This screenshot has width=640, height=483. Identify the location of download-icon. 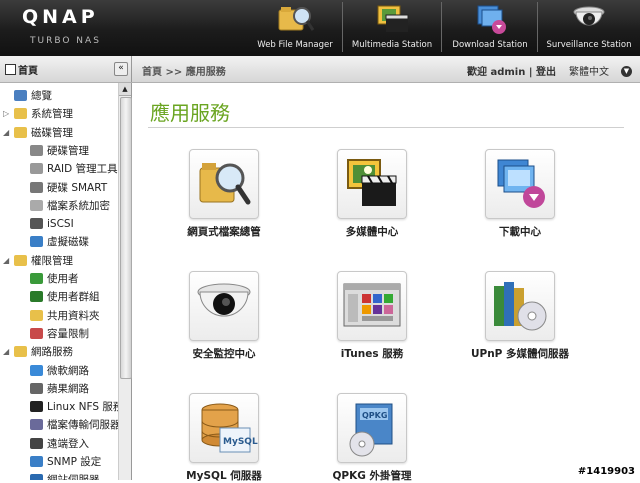
(490, 19).